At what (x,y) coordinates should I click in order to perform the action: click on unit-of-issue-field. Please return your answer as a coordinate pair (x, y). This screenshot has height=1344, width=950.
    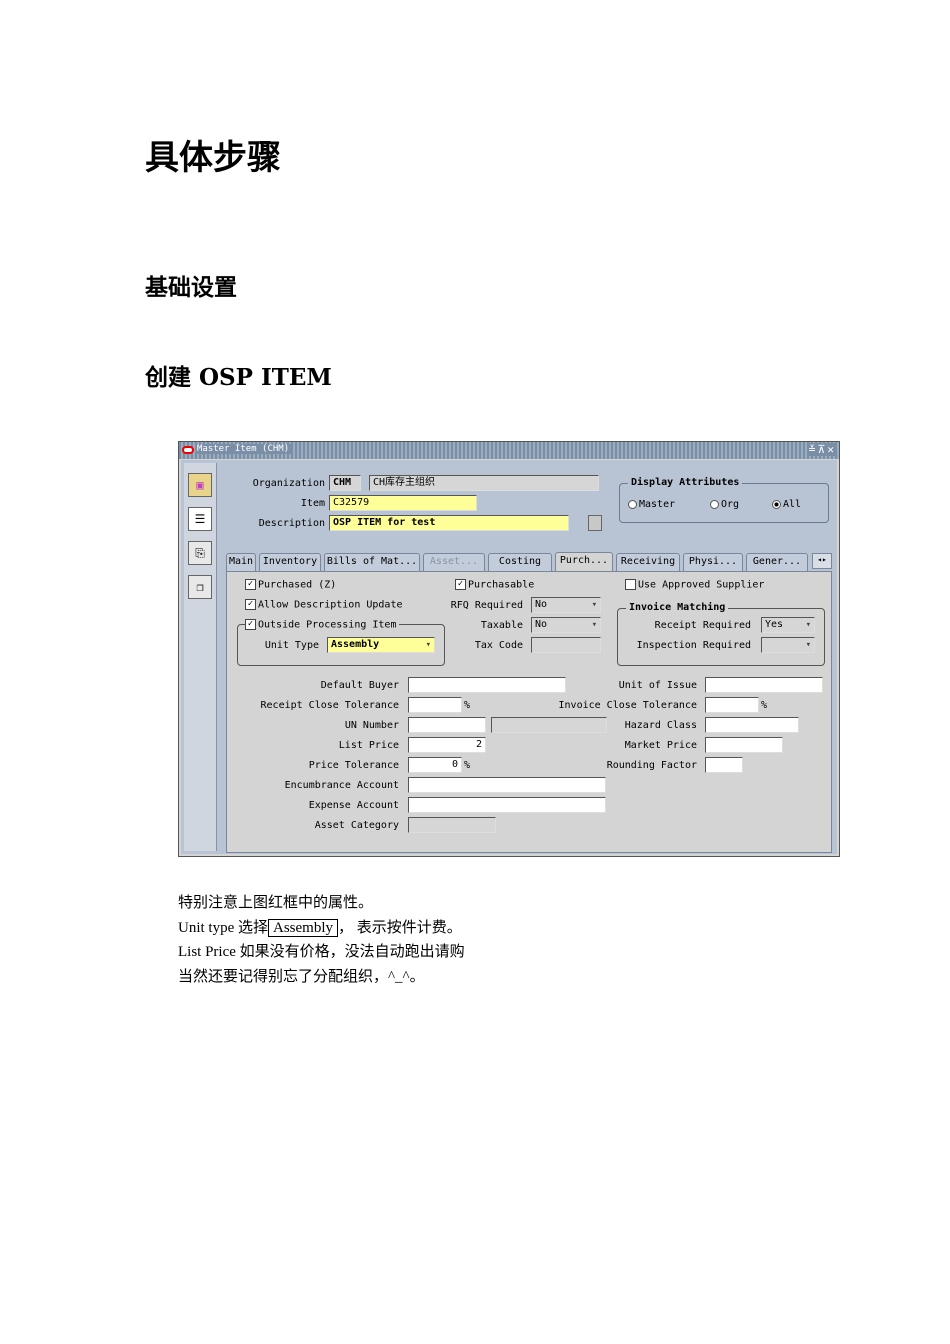
    Looking at the image, I should click on (764, 685).